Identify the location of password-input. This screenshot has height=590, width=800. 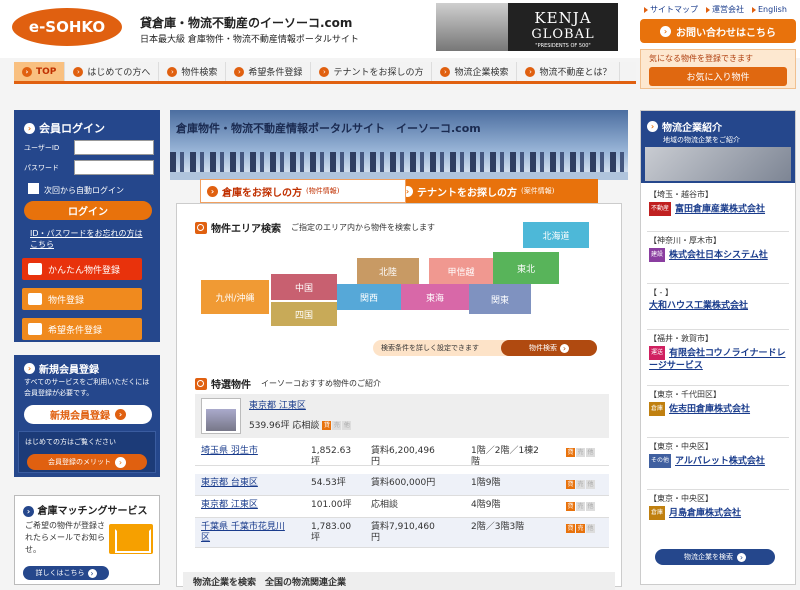
(114, 167).